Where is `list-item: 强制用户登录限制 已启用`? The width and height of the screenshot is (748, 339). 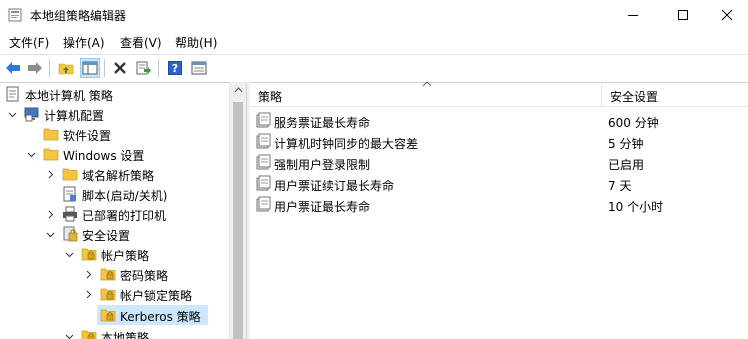
list-item: 强制用户登录限制 已启用 is located at coordinates (499, 162).